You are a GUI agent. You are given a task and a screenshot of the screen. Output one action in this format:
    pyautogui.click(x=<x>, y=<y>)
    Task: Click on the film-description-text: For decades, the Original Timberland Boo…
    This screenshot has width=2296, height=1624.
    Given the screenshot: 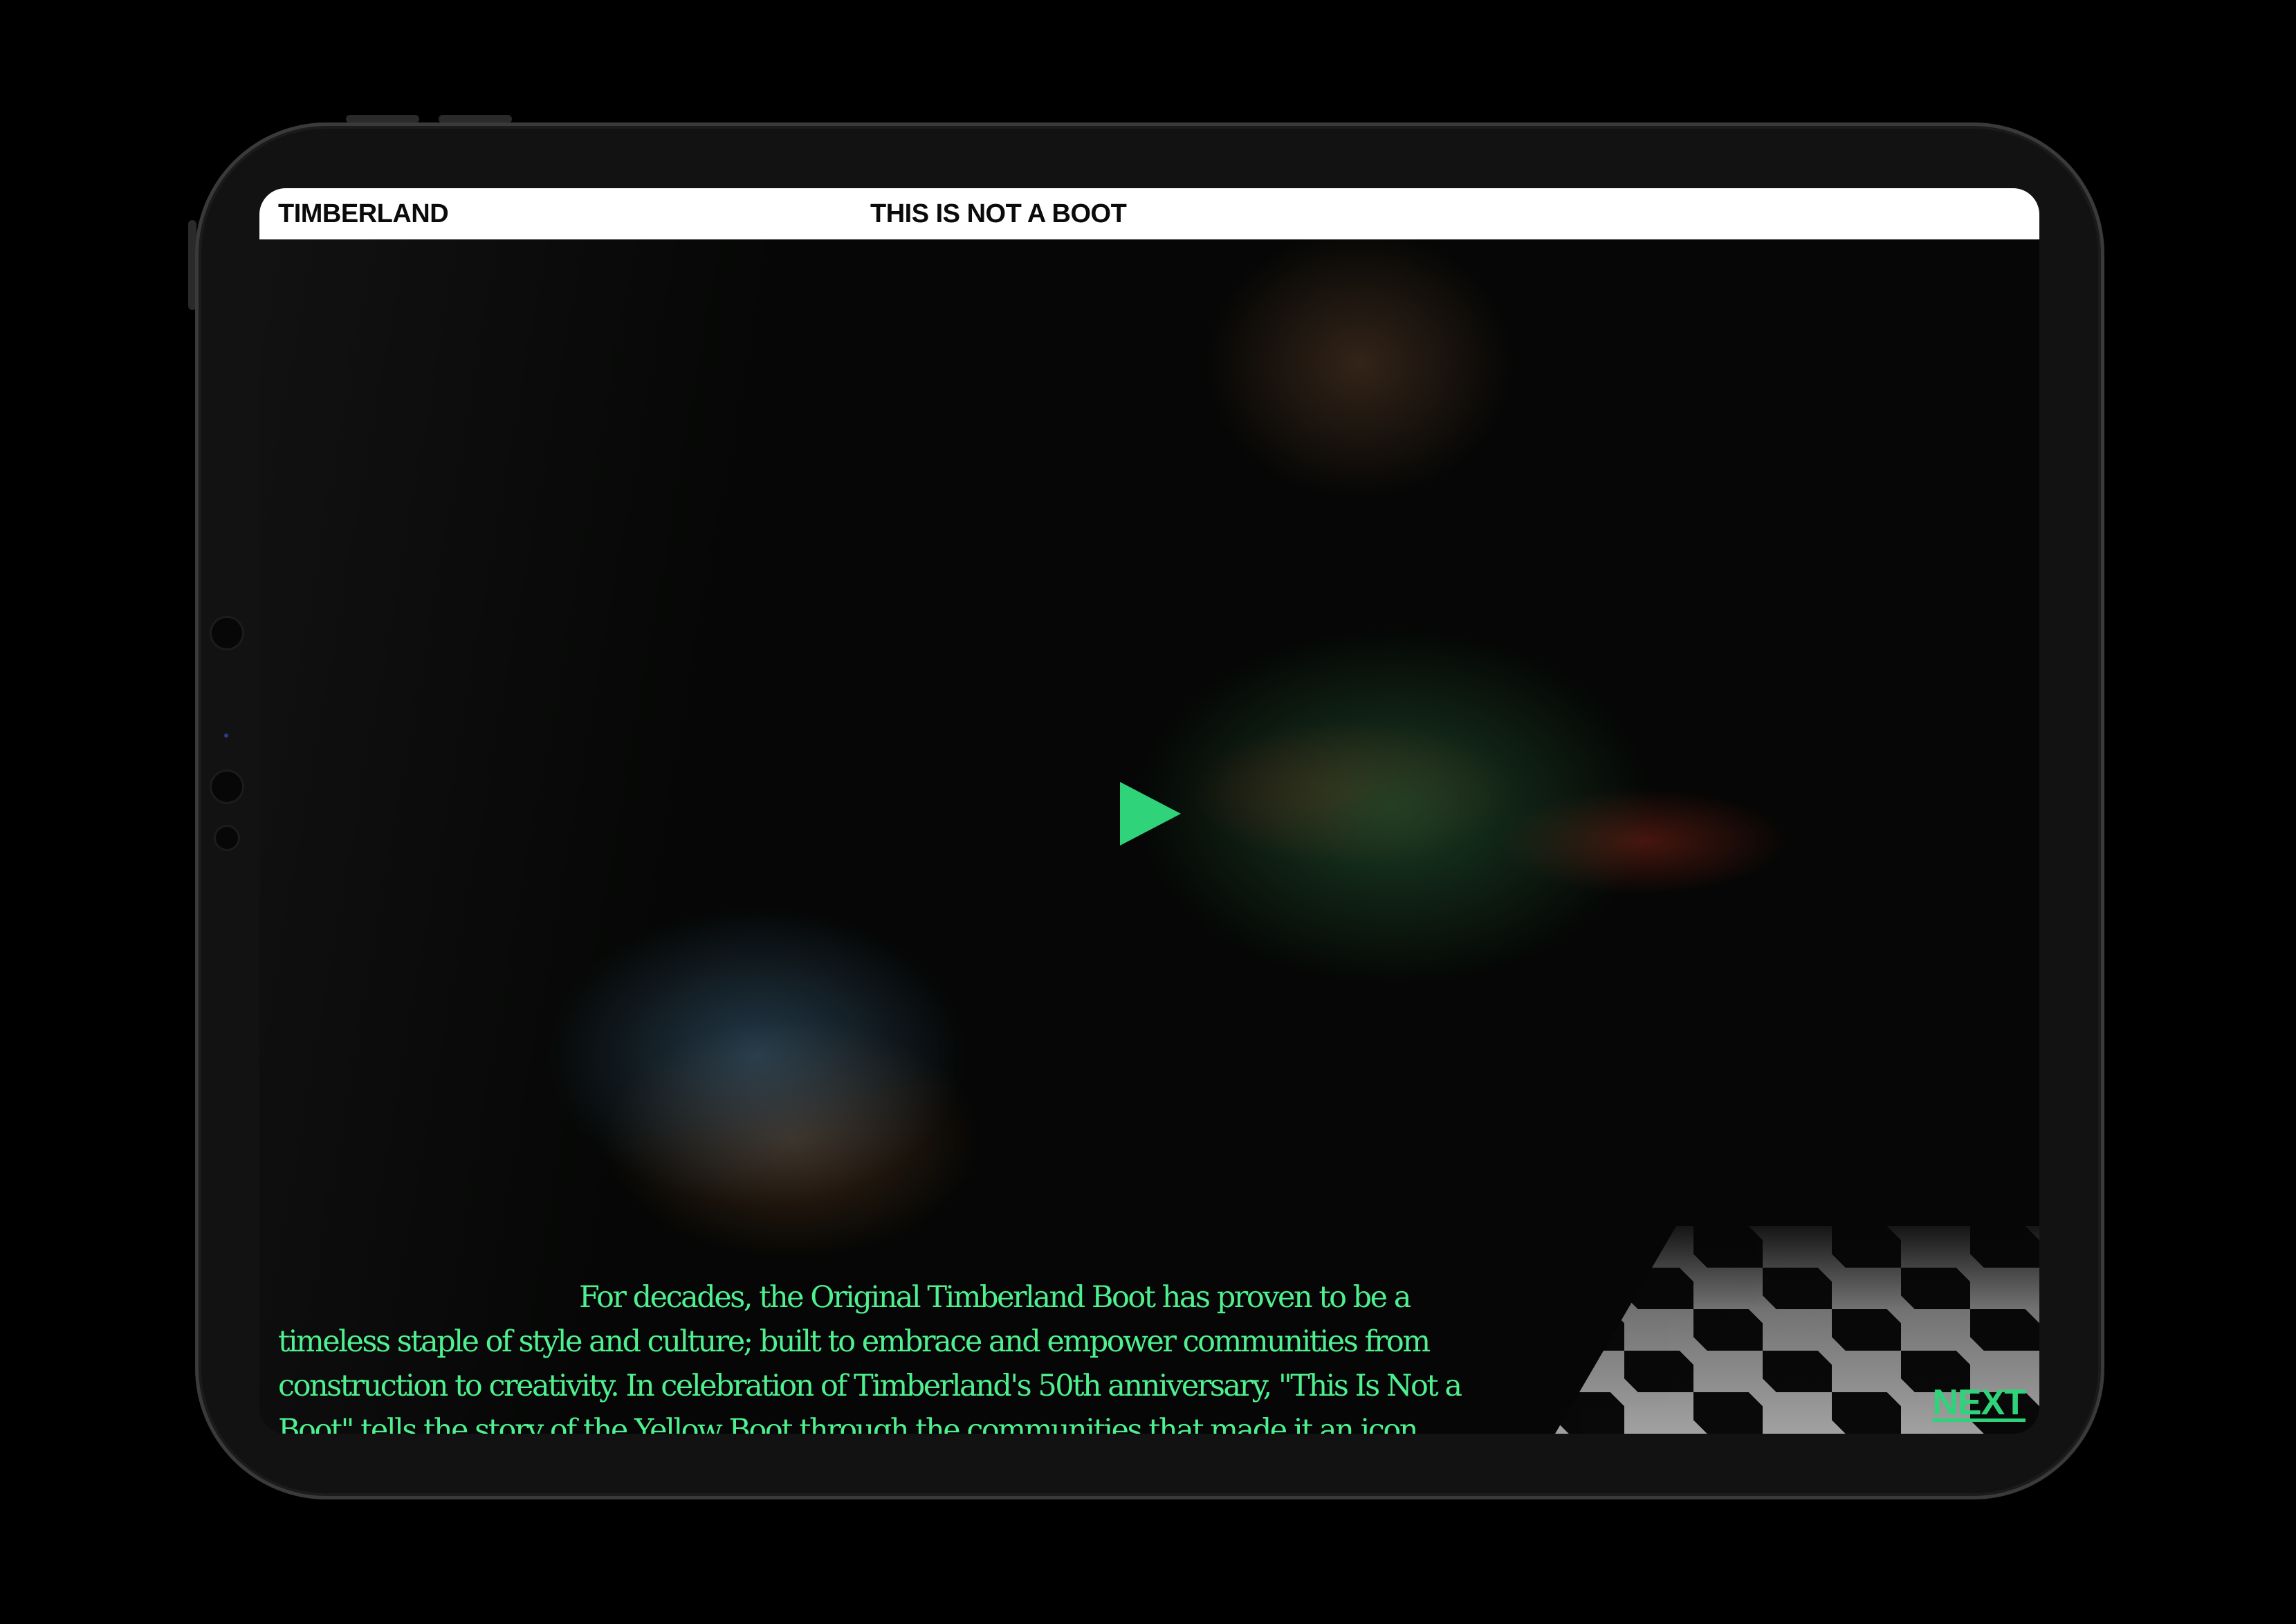 What is the action you would take?
    pyautogui.click(x=870, y=1357)
    